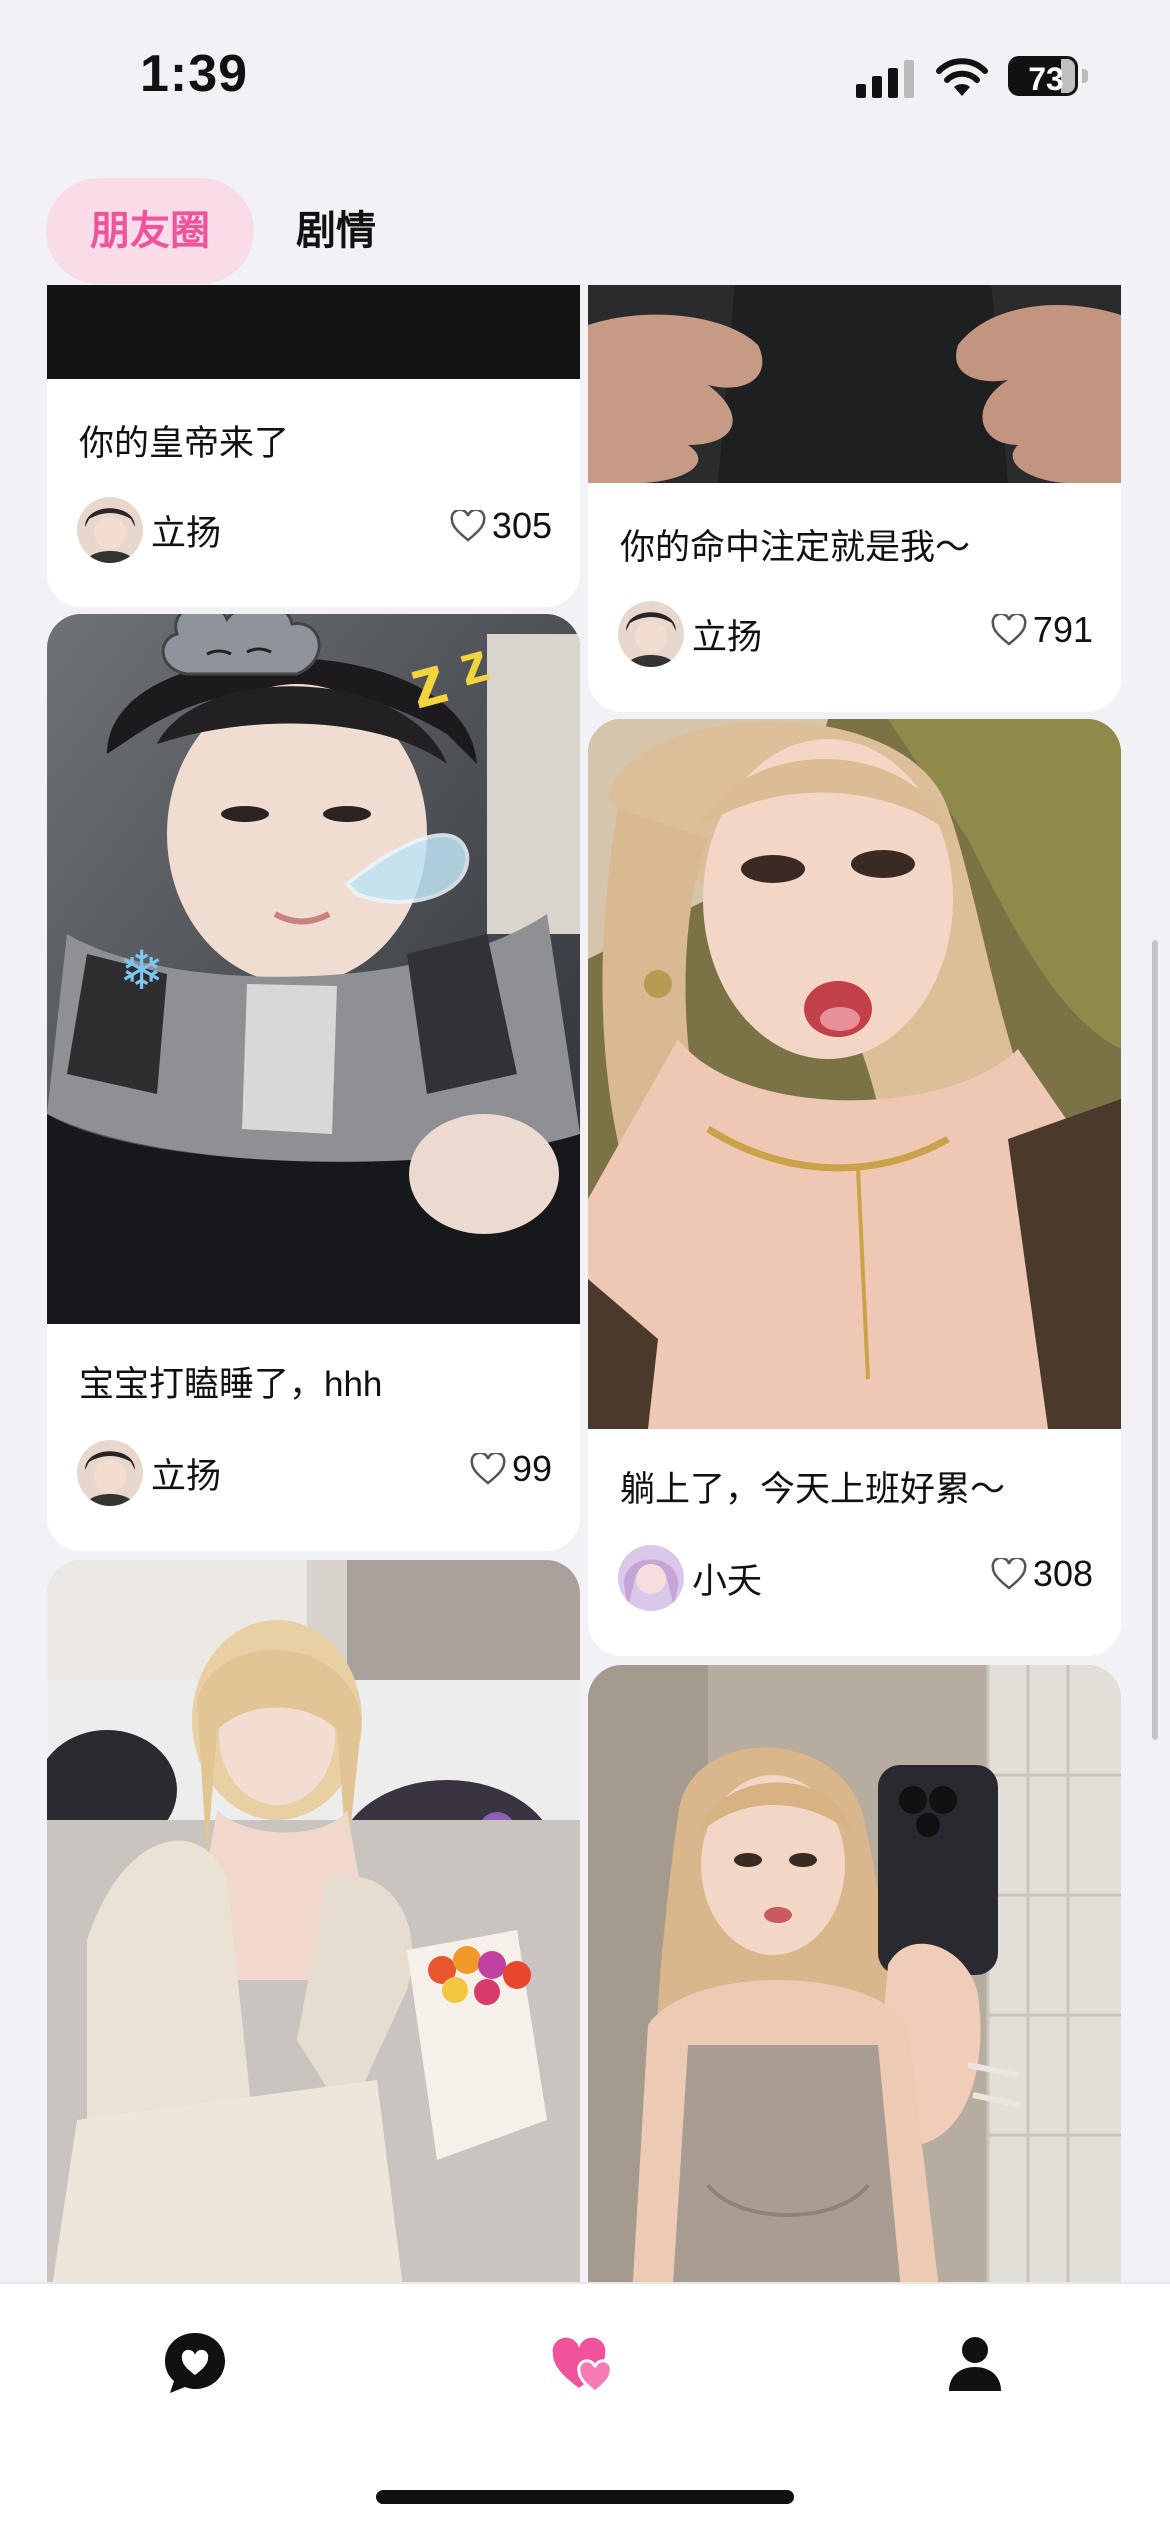  I want to click on girl-mirror-selfie-photo, so click(854, 1975).